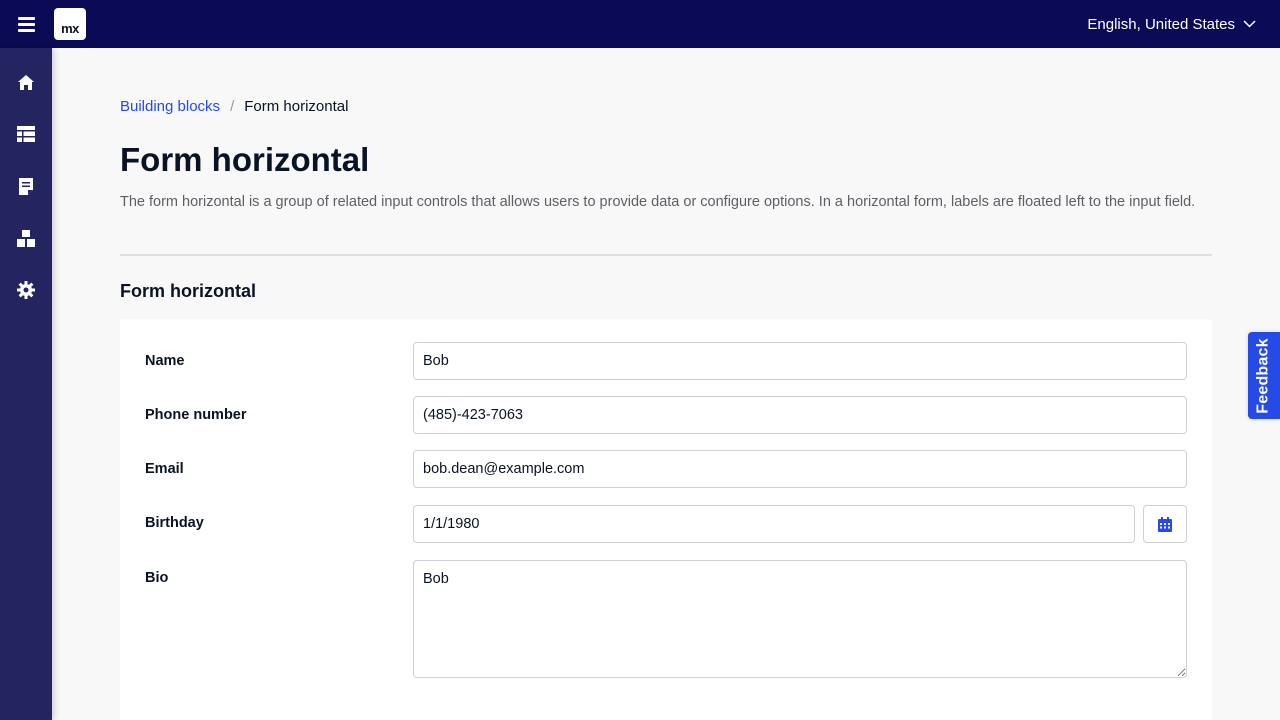  I want to click on breadcrumb: Building blocks / Form horizontal, so click(234, 106).